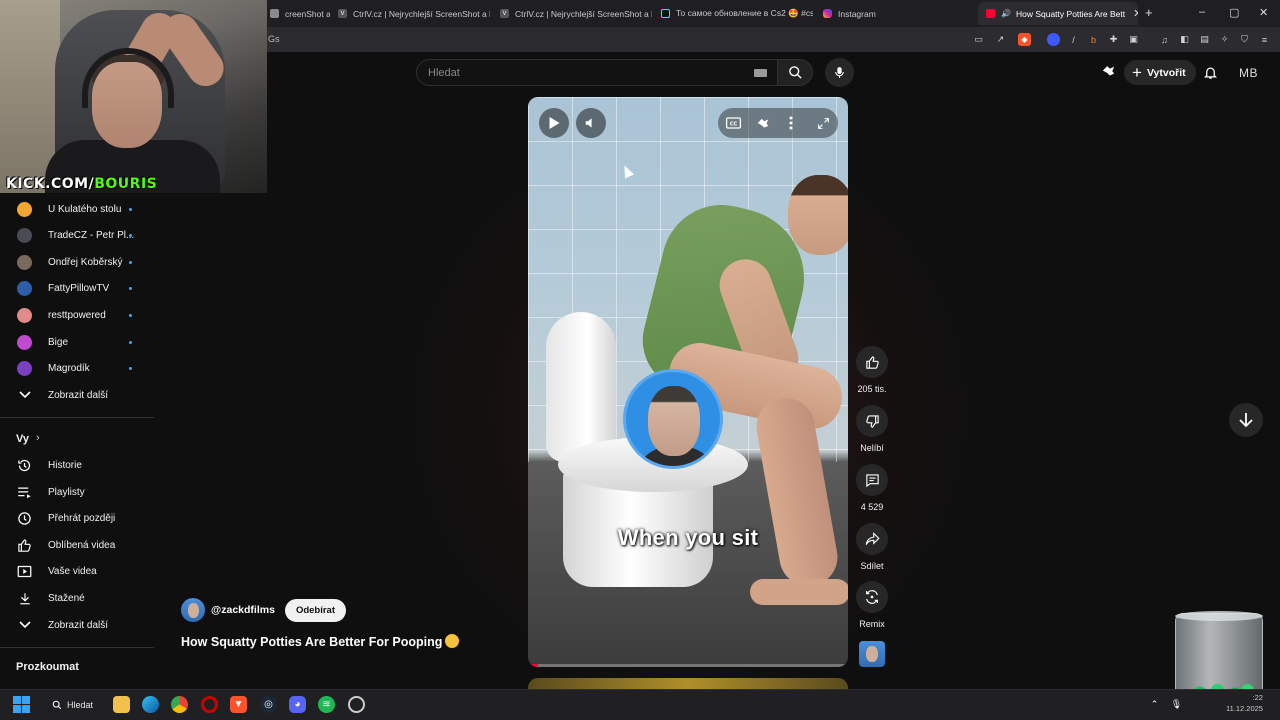 Image resolution: width=1280 pixels, height=720 pixels. What do you see at coordinates (77, 492) in the screenshot?
I see `sidebar-item-playlists: Playlisty` at bounding box center [77, 492].